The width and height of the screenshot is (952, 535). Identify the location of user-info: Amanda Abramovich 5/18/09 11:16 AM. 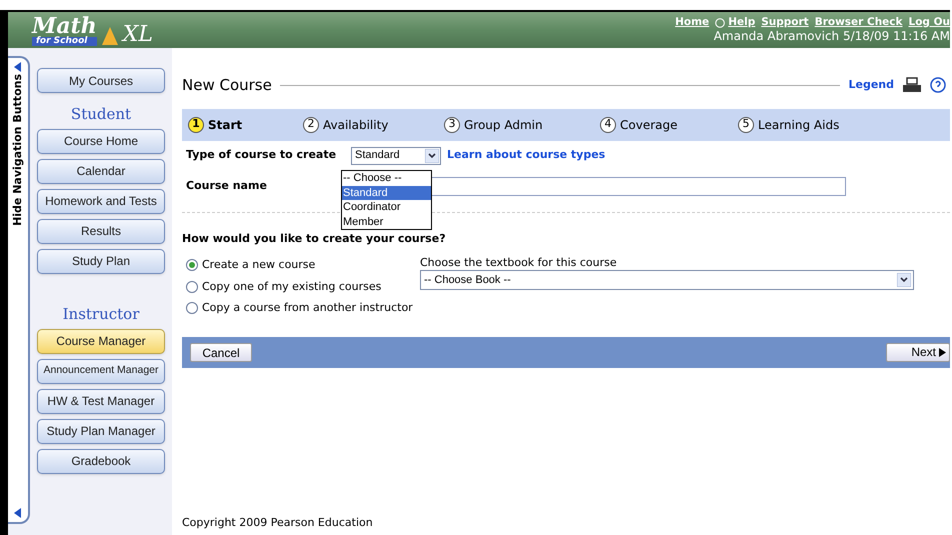
(832, 36).